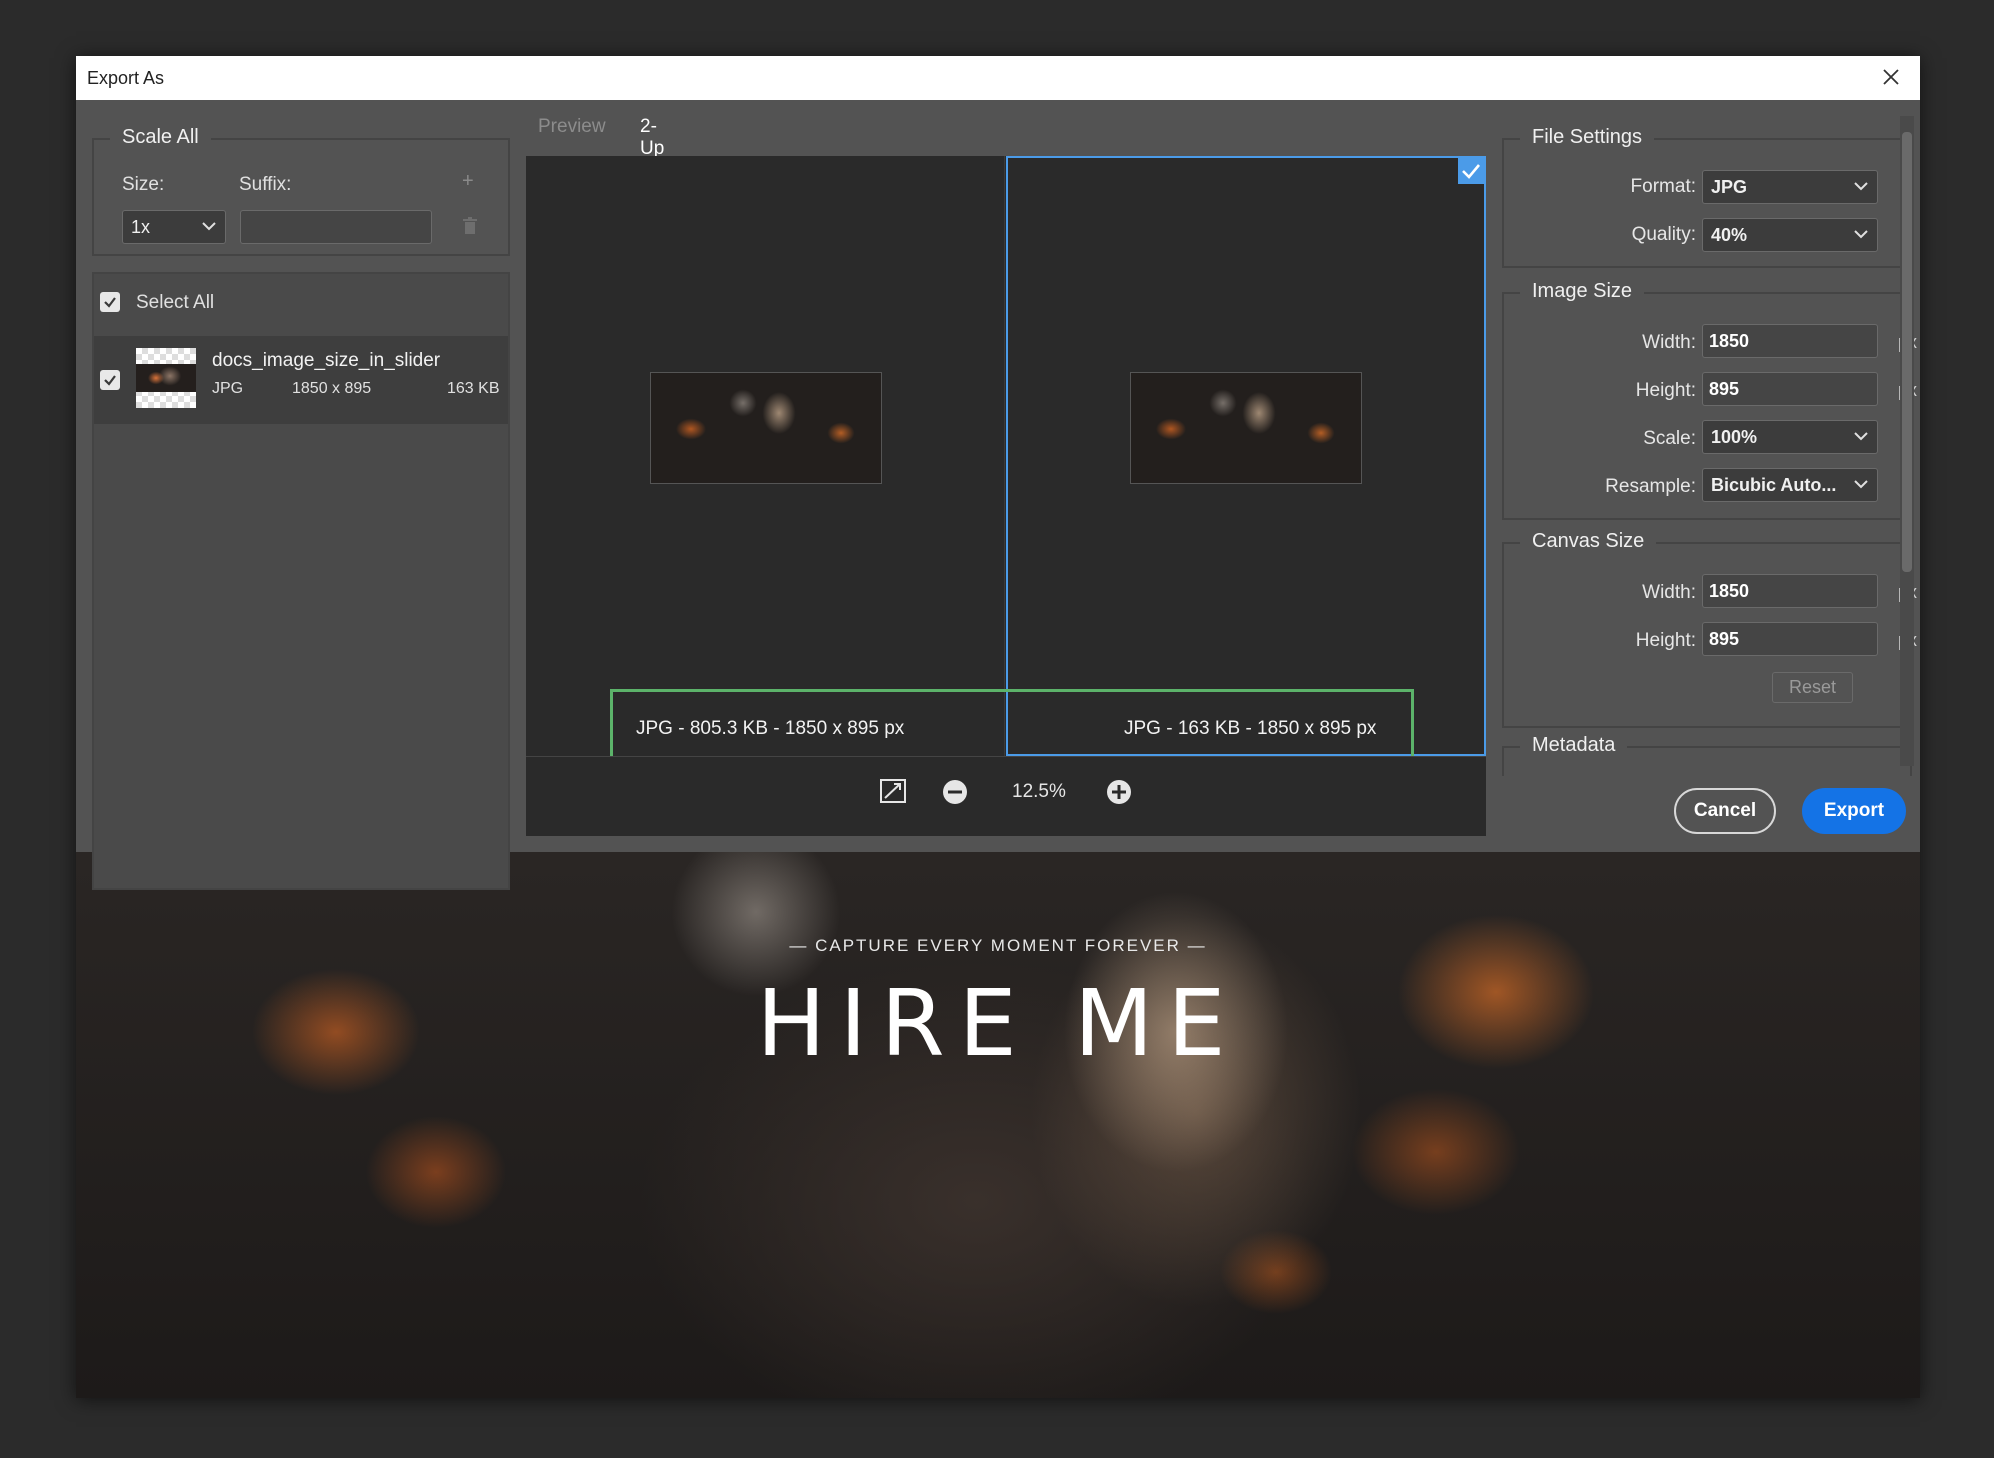 The height and width of the screenshot is (1458, 1994). I want to click on asset-checkbox, so click(110, 380).